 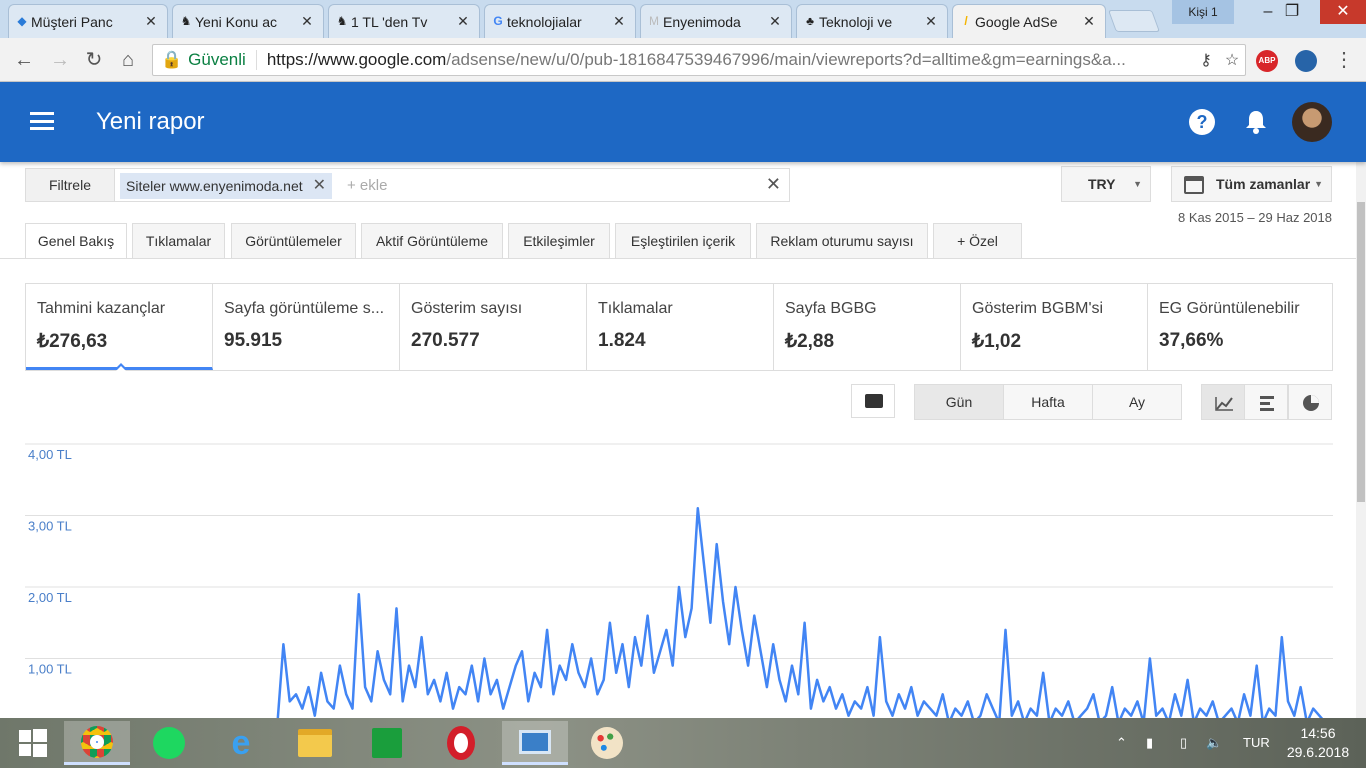 I want to click on taskbar-file-explorer, so click(x=315, y=743).